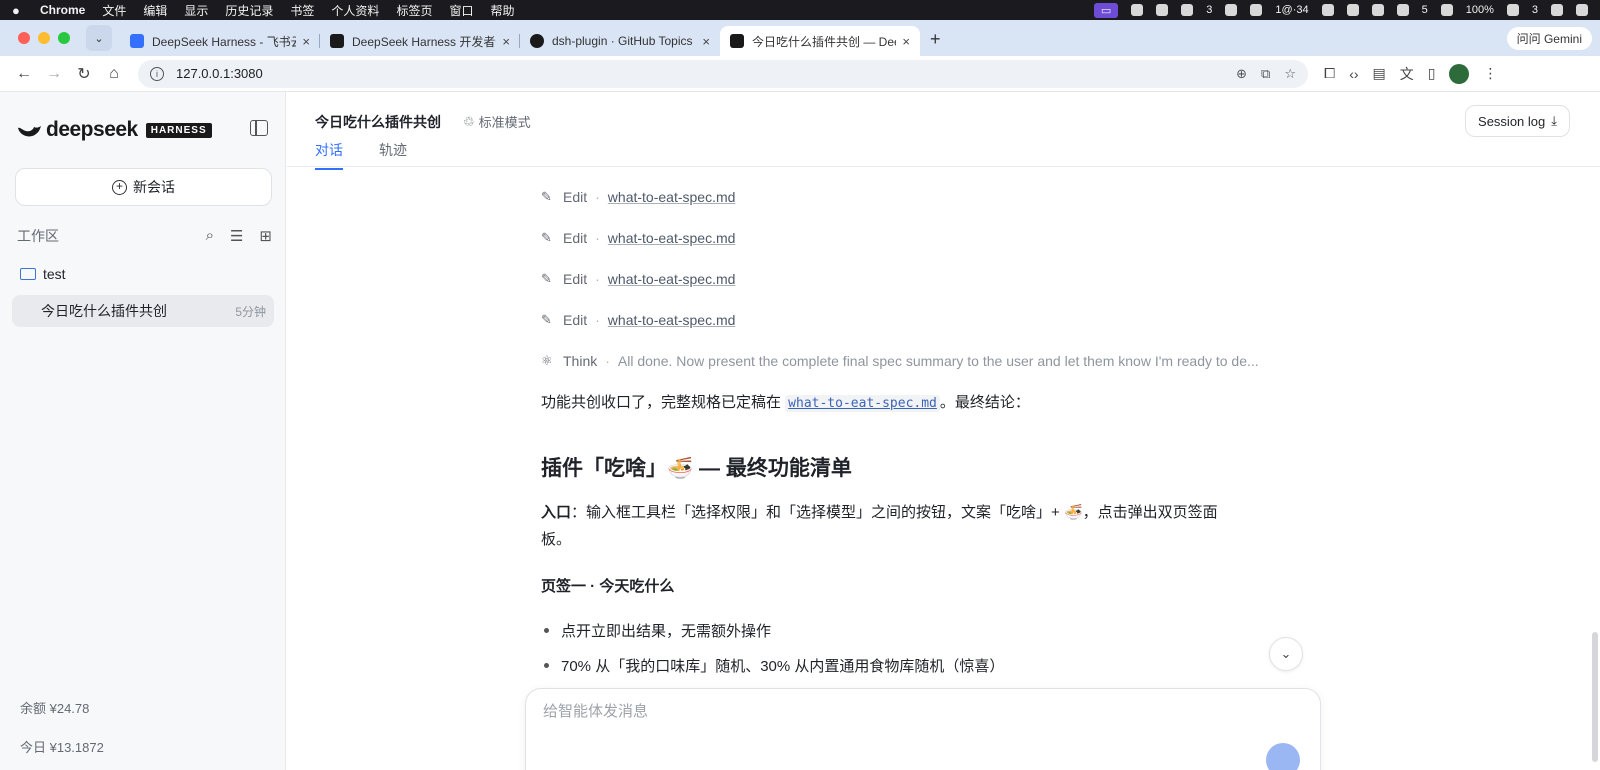 This screenshot has height=770, width=1600. What do you see at coordinates (1595, 697) in the screenshot?
I see `scrollbar-thumb` at bounding box center [1595, 697].